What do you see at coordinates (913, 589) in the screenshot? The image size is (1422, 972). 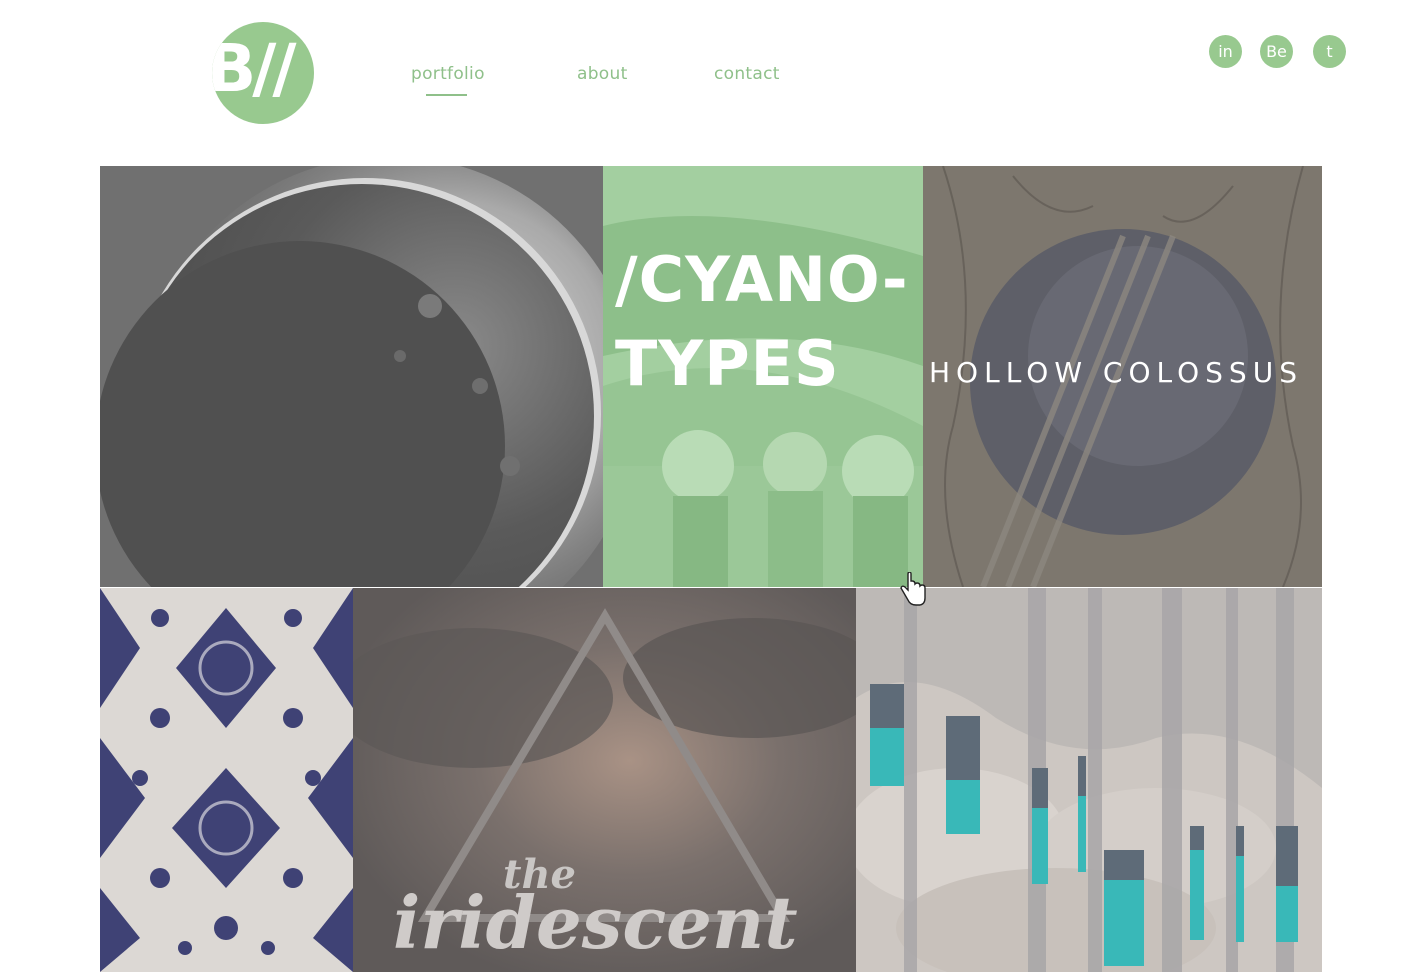 I see `hand-cursor-icon` at bounding box center [913, 589].